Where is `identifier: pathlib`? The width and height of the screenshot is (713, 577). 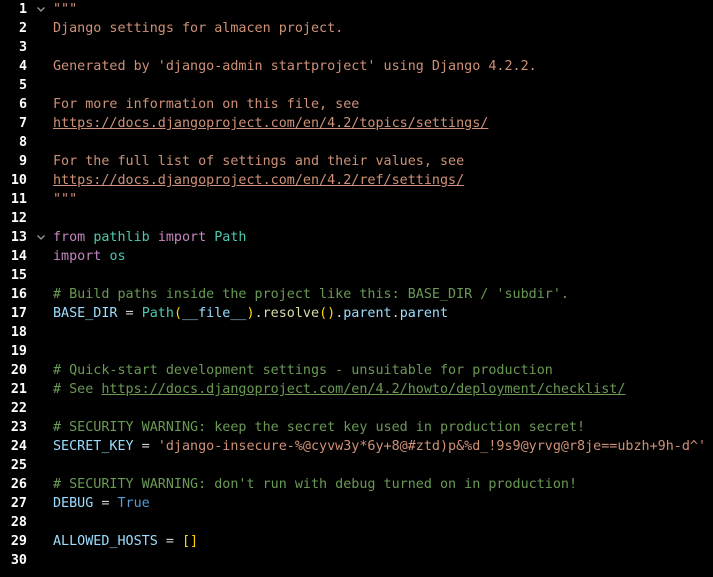
identifier: pathlib is located at coordinates (121, 237).